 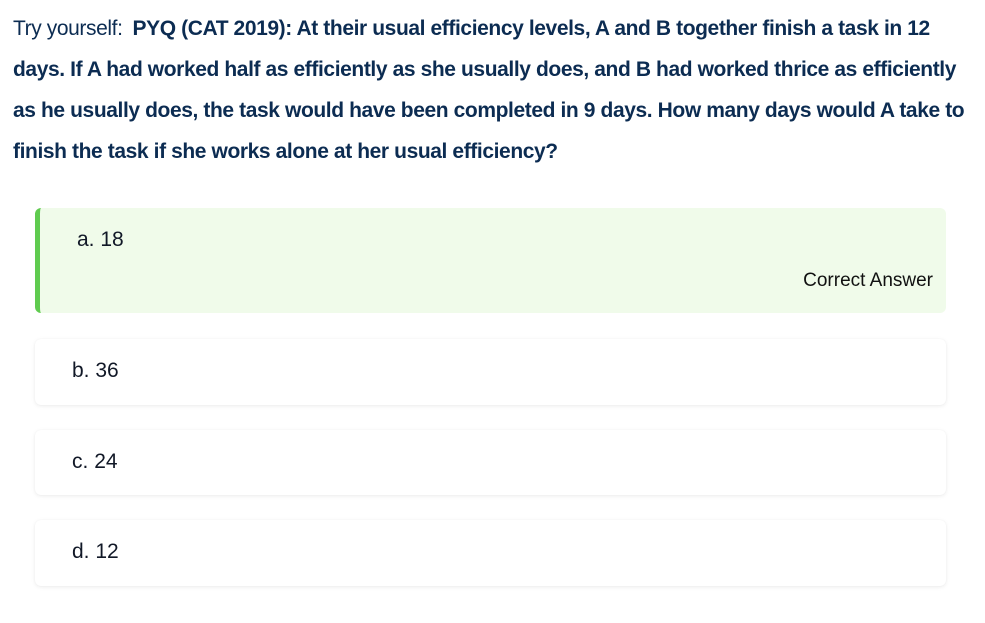 What do you see at coordinates (106, 461) in the screenshot?
I see `option-c-value: 24` at bounding box center [106, 461].